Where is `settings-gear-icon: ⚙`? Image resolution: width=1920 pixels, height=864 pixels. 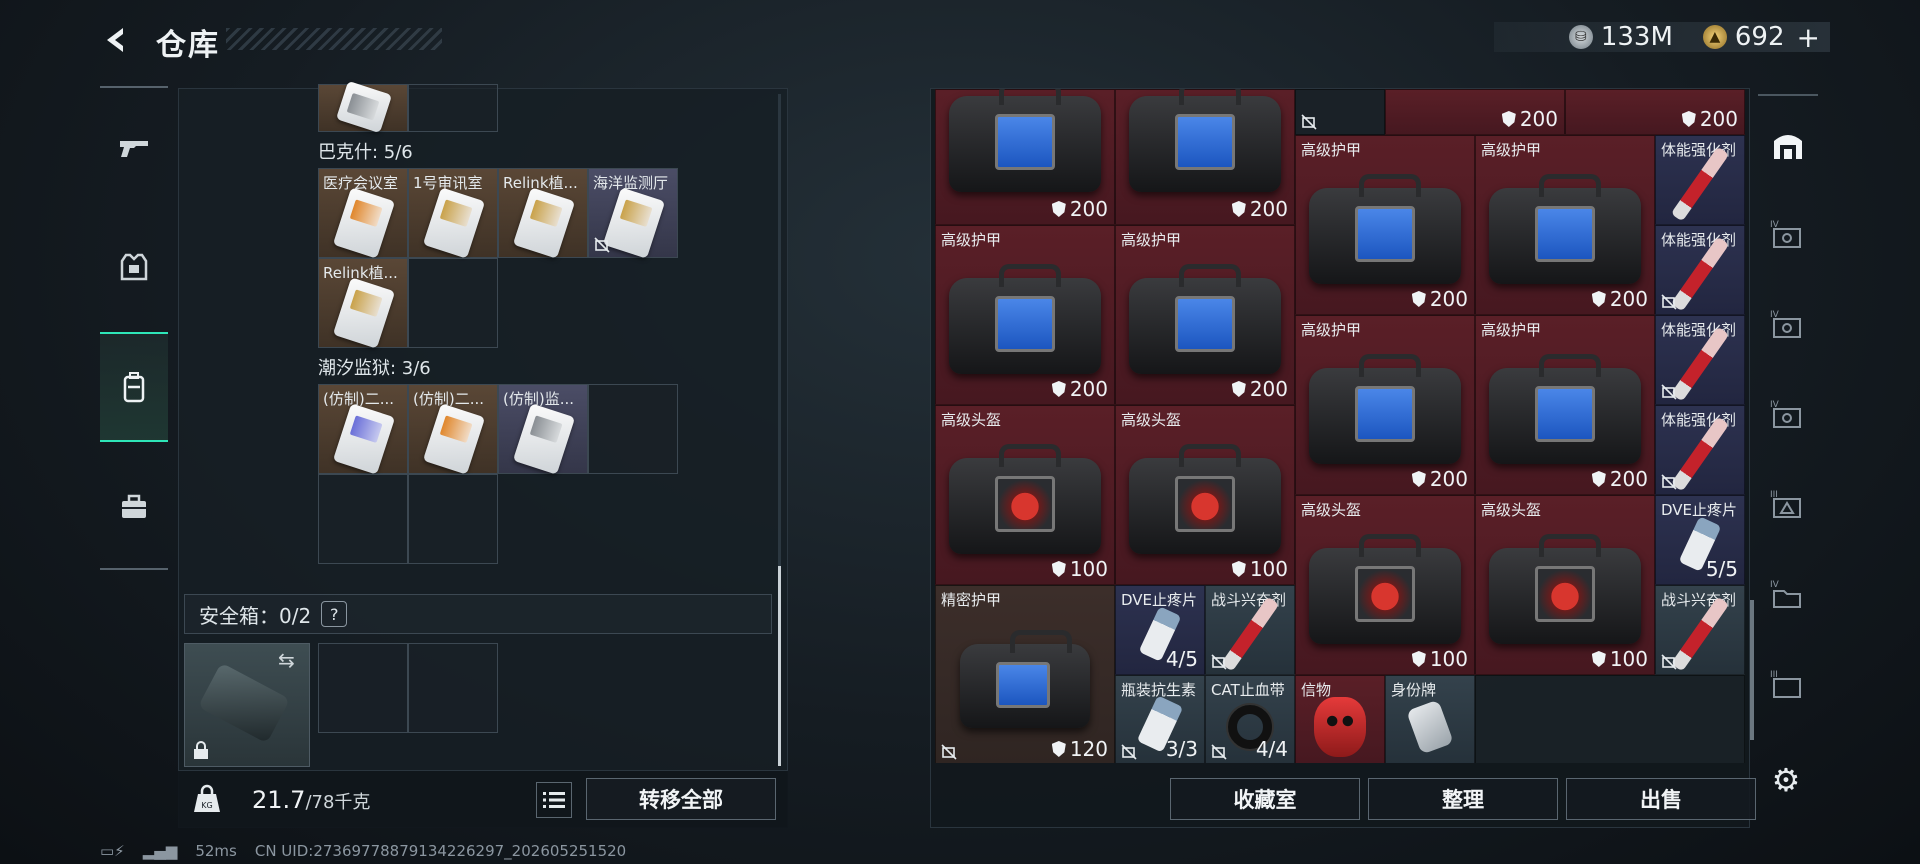
settings-gear-icon: ⚙ is located at coordinates (1786, 780).